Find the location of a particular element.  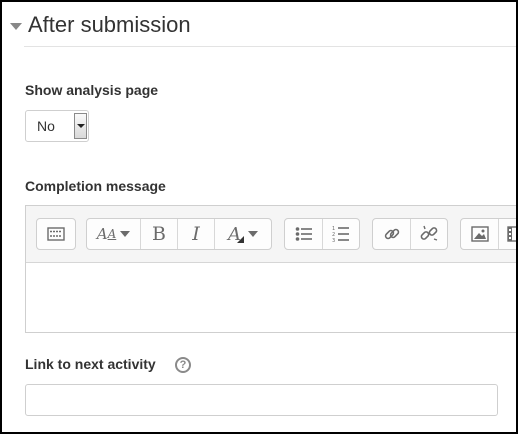

show-analysis-label: Show analysis page is located at coordinates (92, 90).